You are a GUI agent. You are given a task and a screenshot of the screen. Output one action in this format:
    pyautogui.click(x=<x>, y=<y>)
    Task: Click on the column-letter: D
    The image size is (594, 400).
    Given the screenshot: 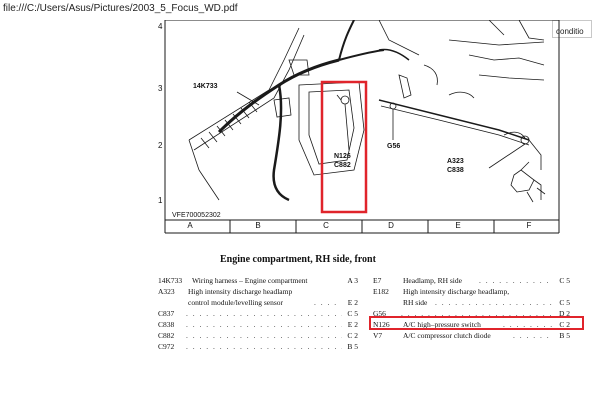 What is the action you would take?
    pyautogui.click(x=391, y=225)
    